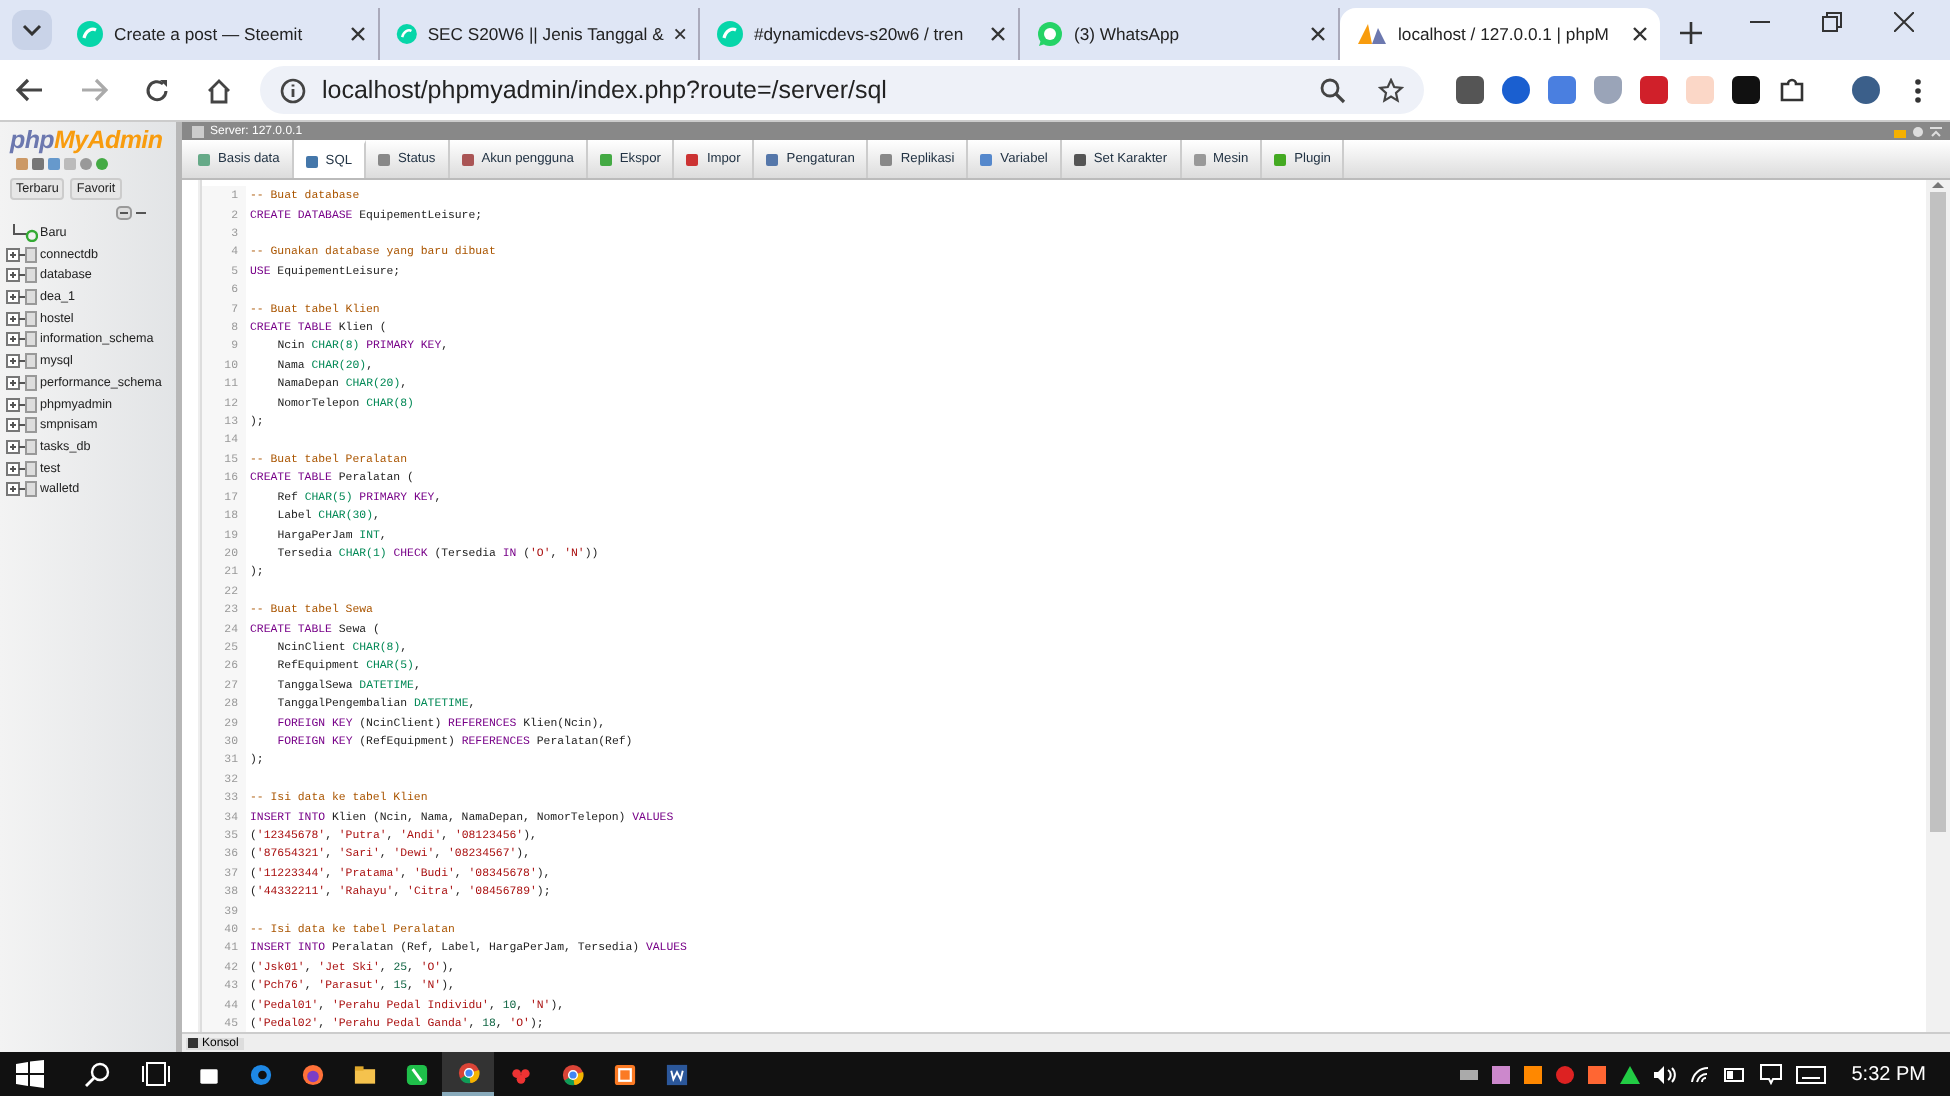  I want to click on volume-icon, so click(1664, 1074).